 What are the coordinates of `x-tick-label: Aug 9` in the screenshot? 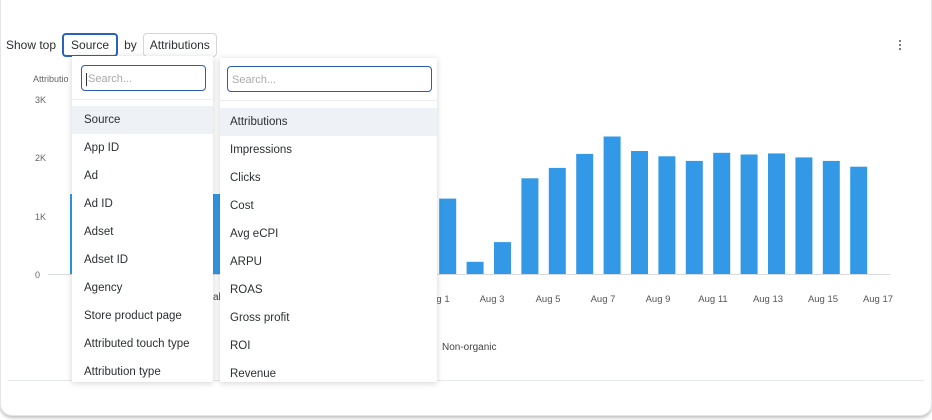 It's located at (658, 299).